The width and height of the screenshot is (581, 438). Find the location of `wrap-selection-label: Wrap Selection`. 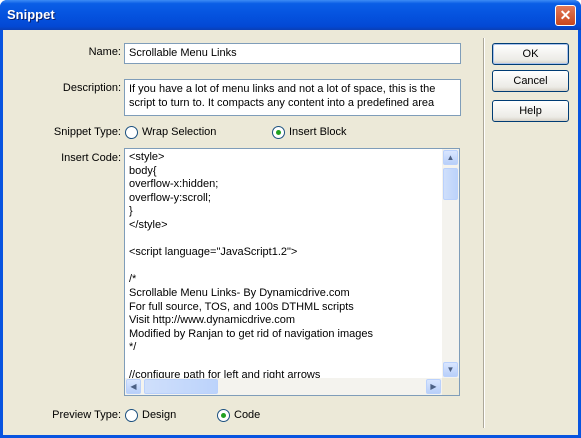

wrap-selection-label: Wrap Selection is located at coordinates (179, 132).